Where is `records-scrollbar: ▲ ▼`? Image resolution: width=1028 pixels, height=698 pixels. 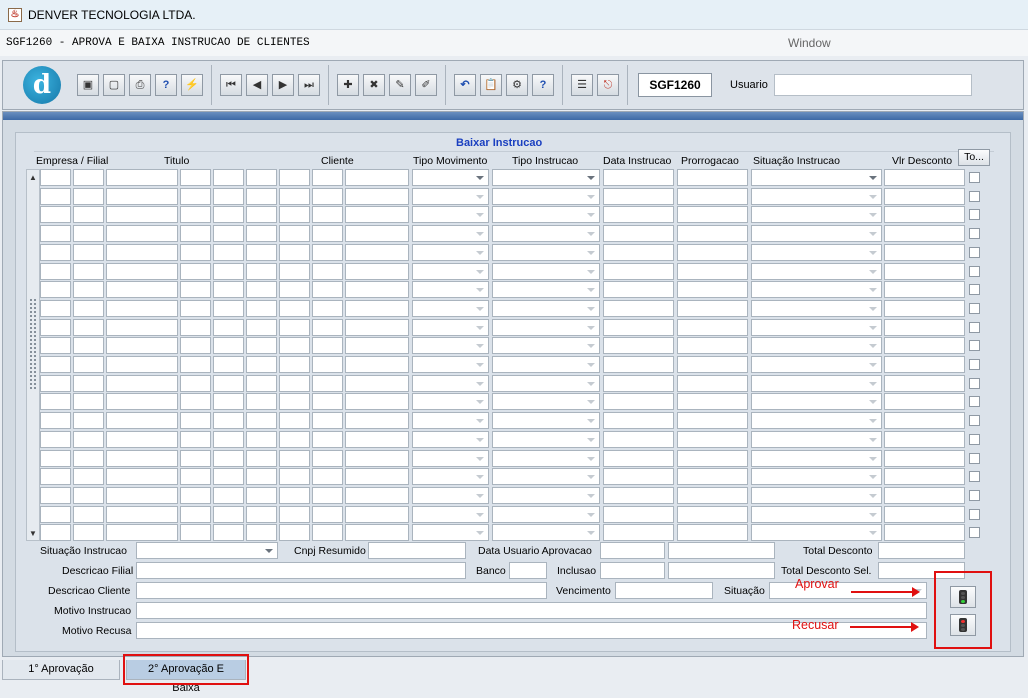 records-scrollbar: ▲ ▼ is located at coordinates (33, 355).